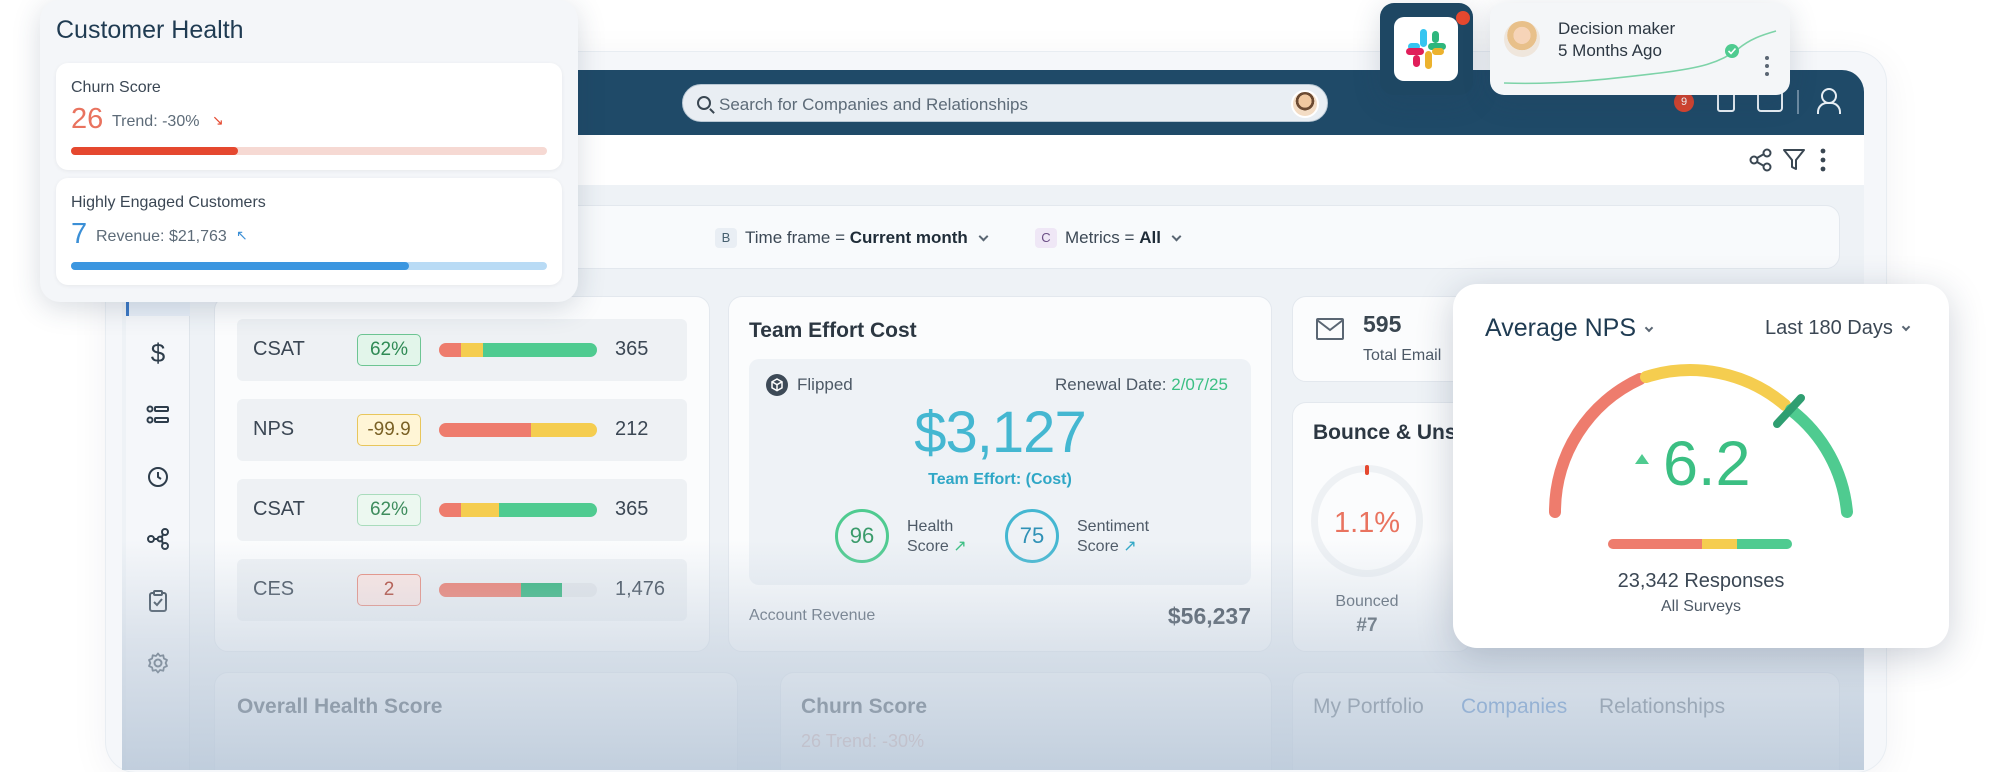 This screenshot has height=772, width=1999. I want to click on metric-name: CES, so click(274, 589).